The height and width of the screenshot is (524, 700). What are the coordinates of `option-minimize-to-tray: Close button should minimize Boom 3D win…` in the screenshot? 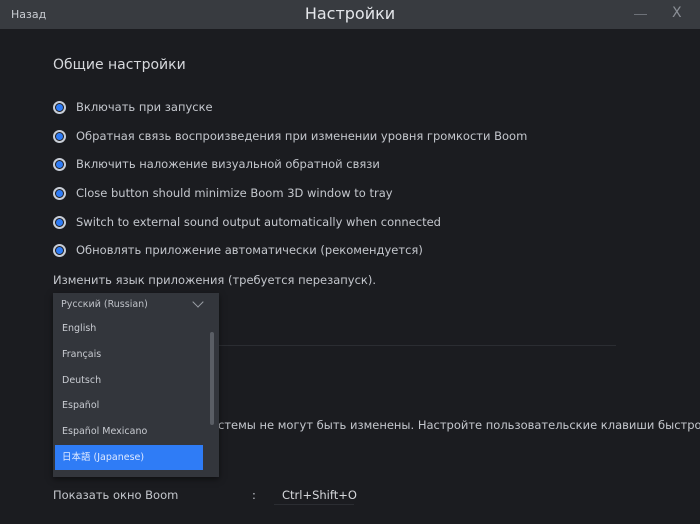 It's located at (223, 193).